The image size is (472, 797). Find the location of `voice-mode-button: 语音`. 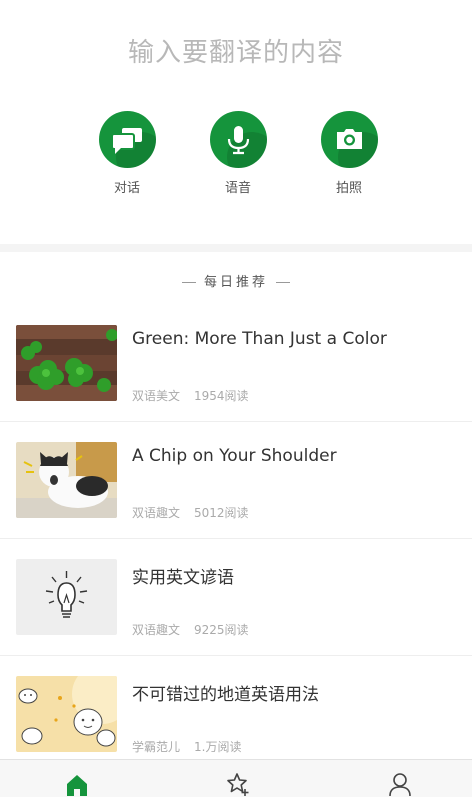

voice-mode-button: 语音 is located at coordinates (238, 153).